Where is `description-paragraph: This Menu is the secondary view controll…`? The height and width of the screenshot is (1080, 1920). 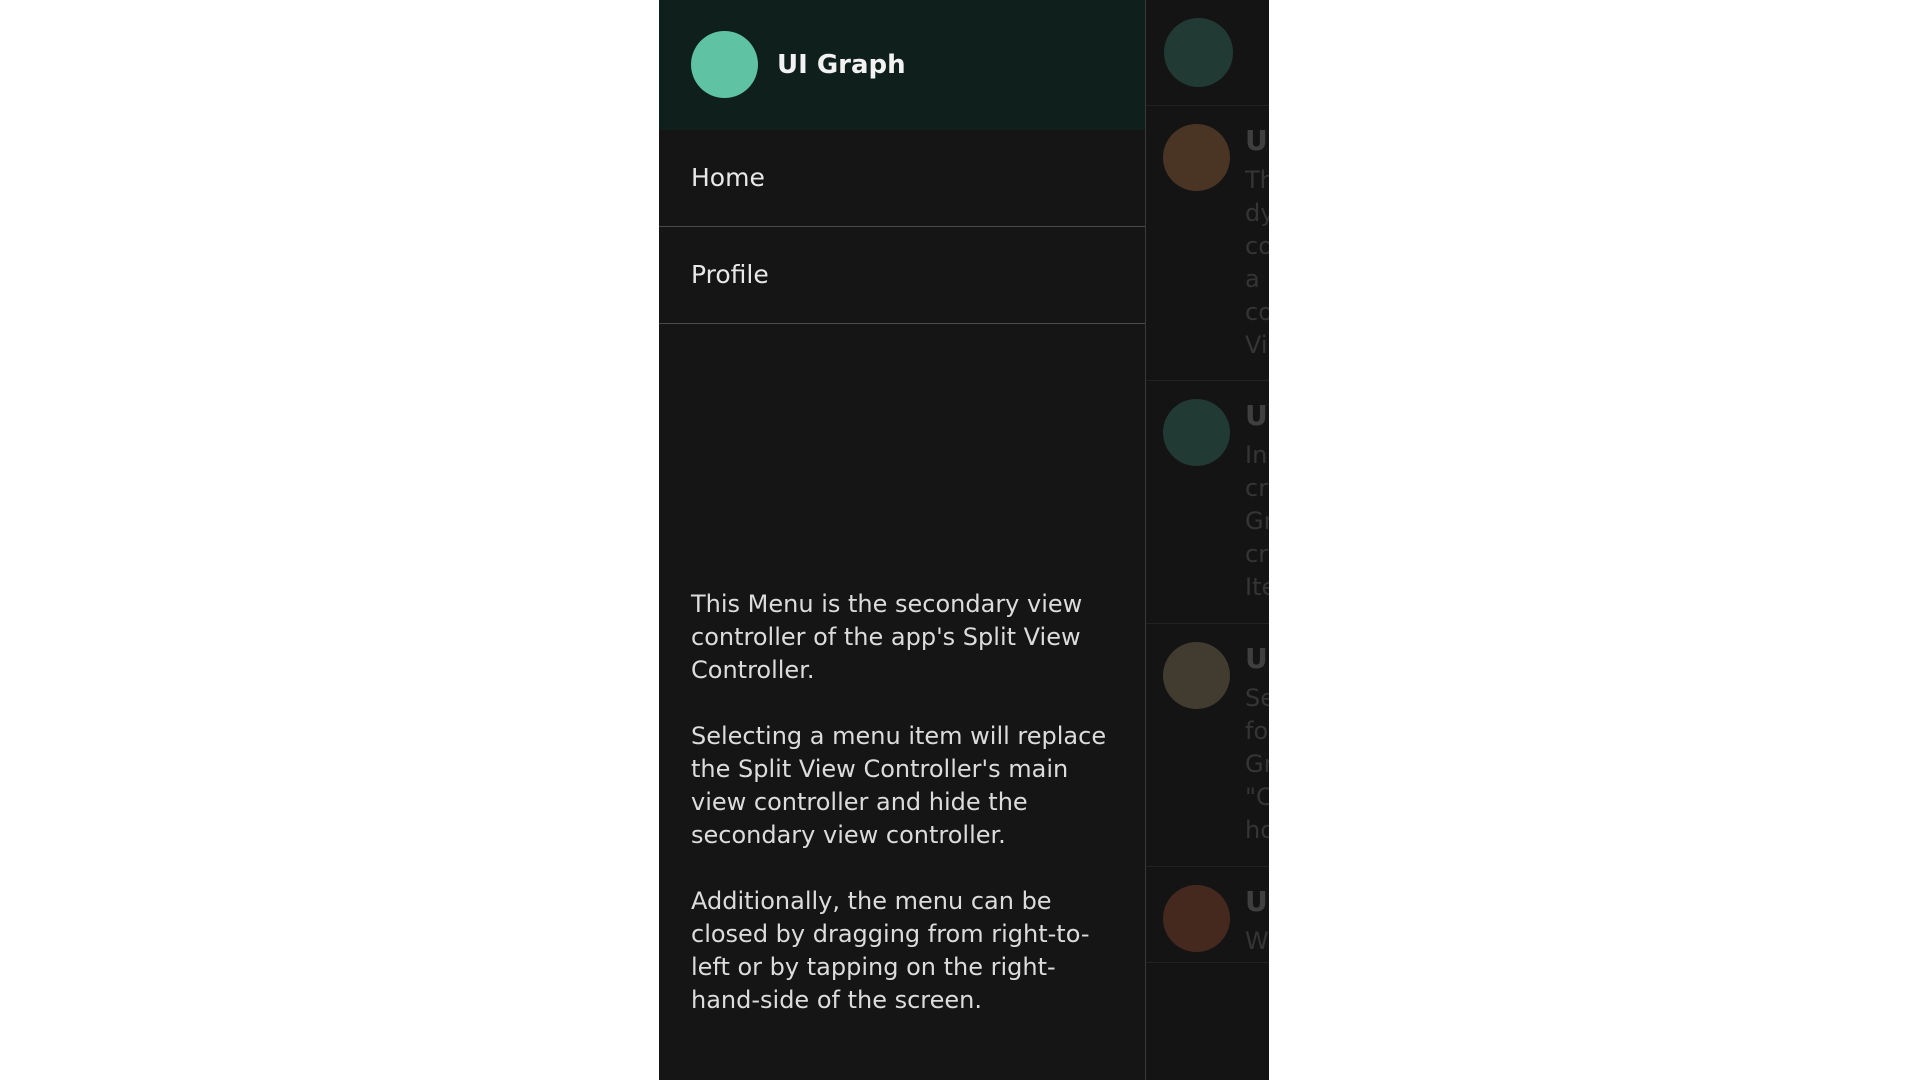 description-paragraph: This Menu is the secondary view controll… is located at coordinates (887, 637).